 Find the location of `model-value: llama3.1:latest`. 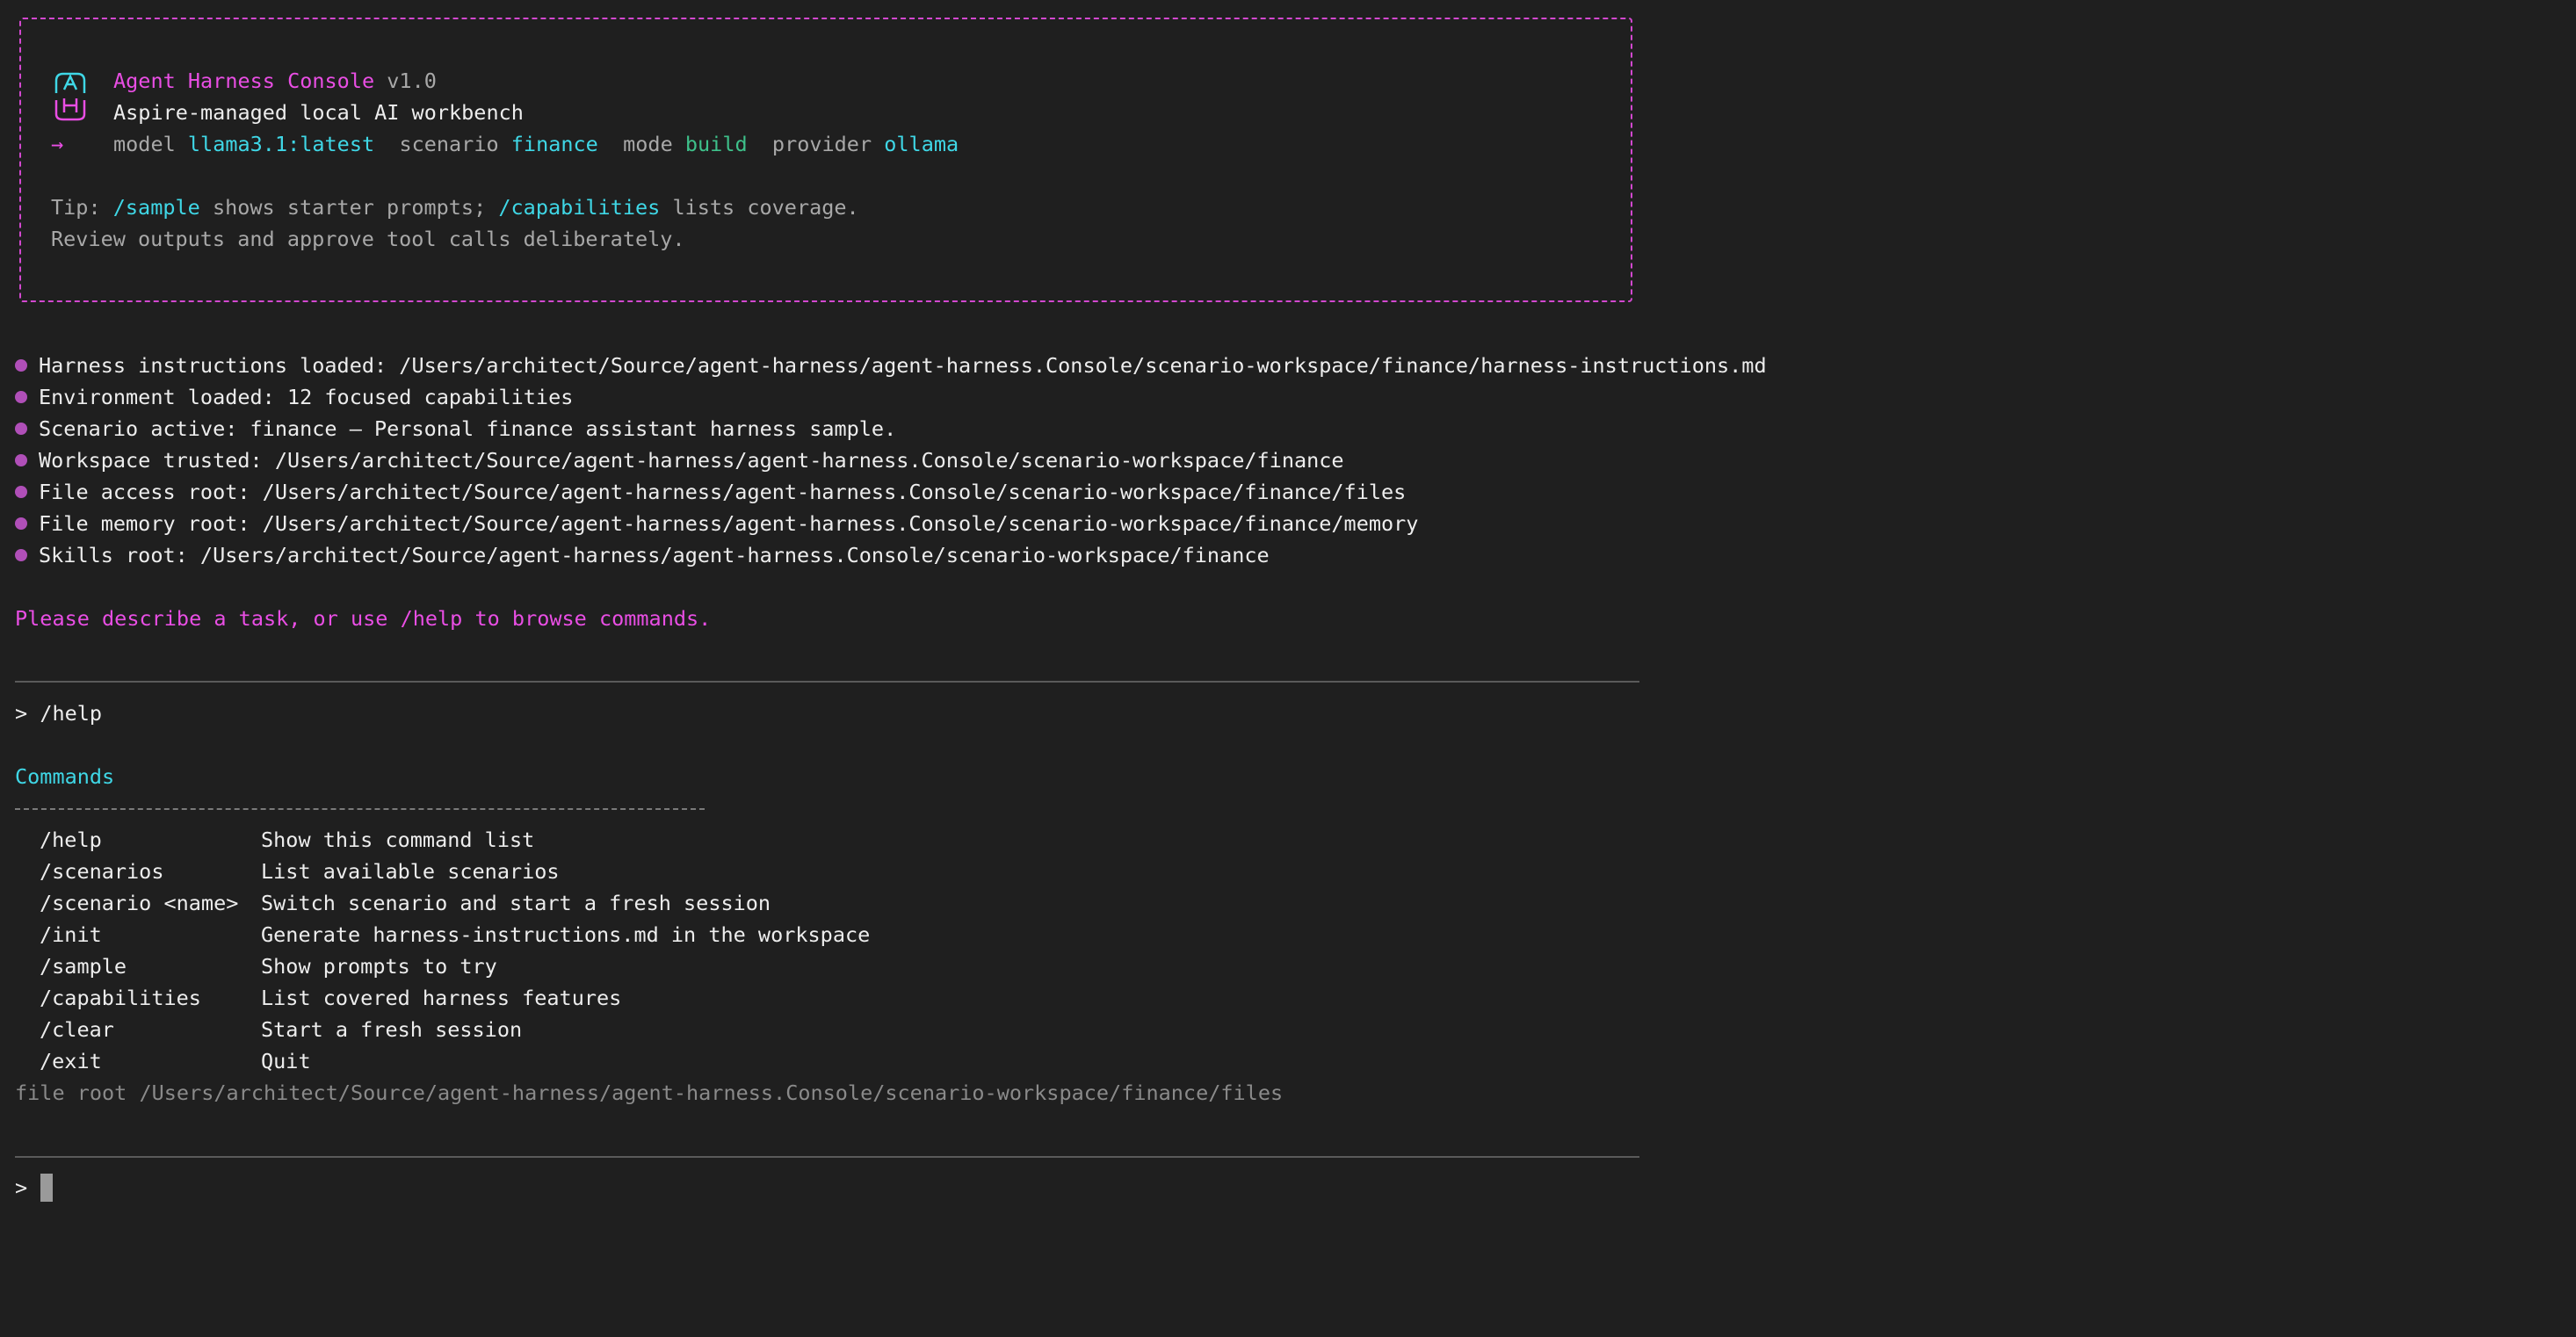

model-value: llama3.1:latest is located at coordinates (281, 144).